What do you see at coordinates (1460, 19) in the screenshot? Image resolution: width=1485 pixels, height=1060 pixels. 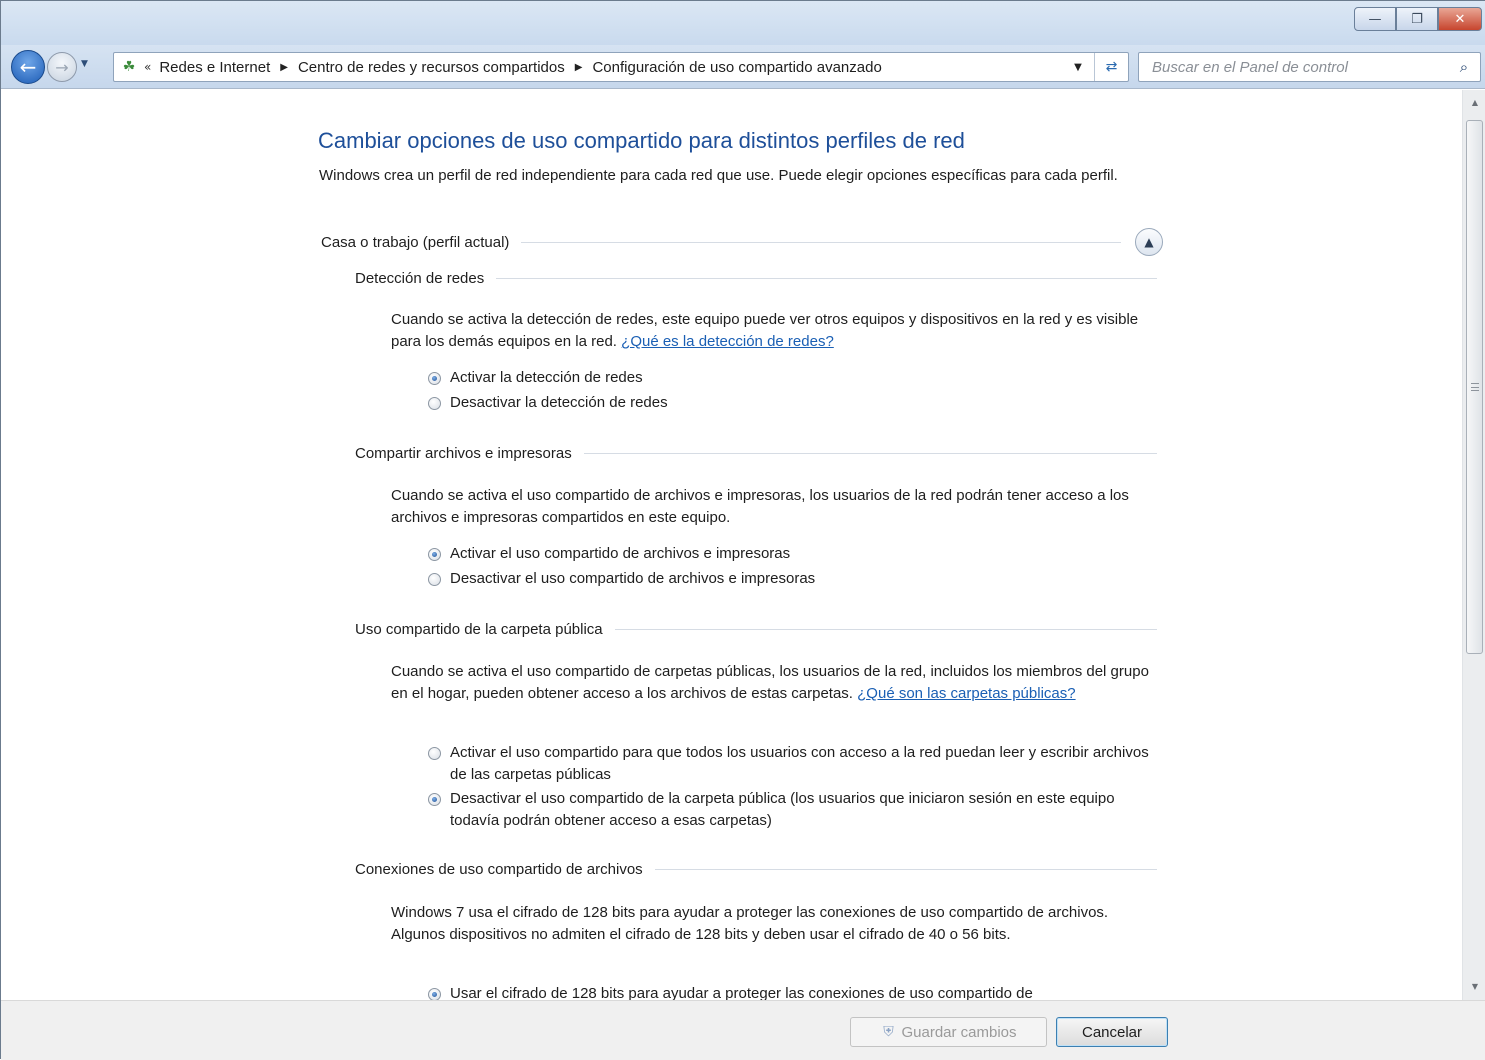 I see `close-button: ✕` at bounding box center [1460, 19].